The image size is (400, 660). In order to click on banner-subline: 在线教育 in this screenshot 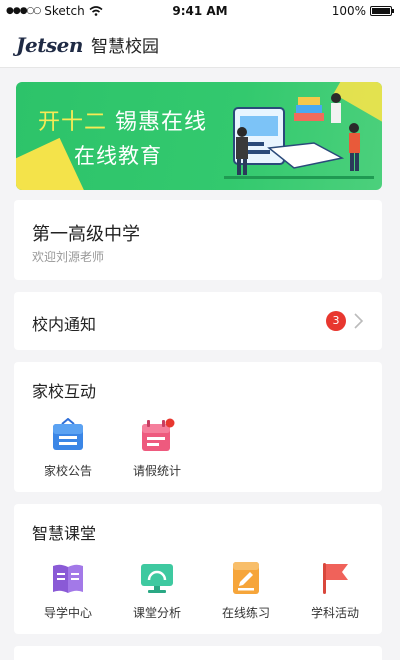, I will do `click(118, 156)`.